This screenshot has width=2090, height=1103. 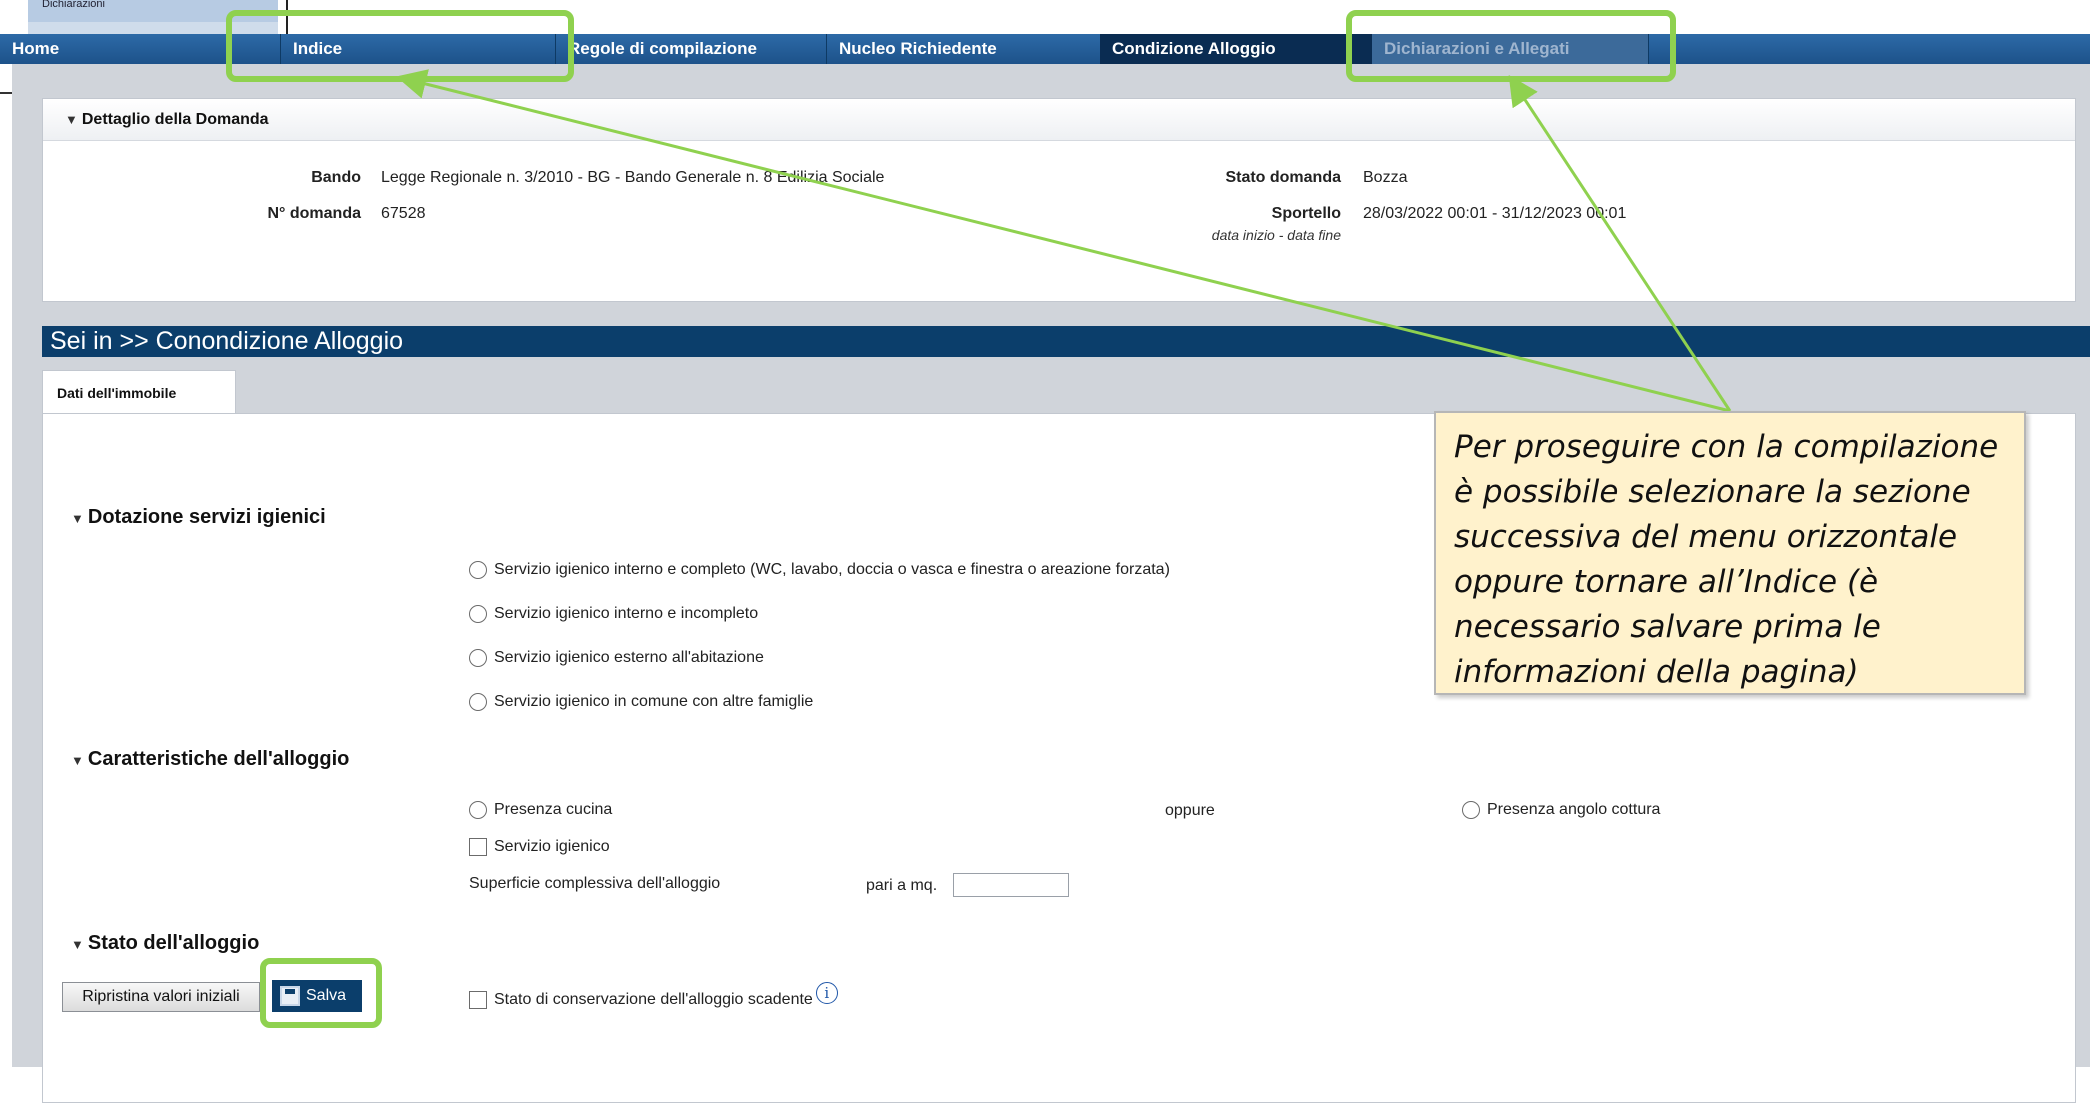 I want to click on reset-button: Ripristina valori iniziali, so click(x=161, y=997).